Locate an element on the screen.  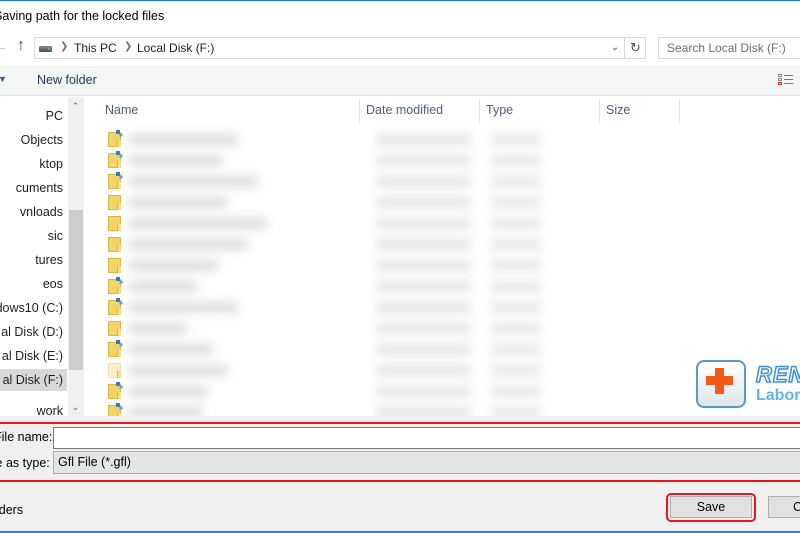
sidebar-item-videos: eos is located at coordinates (33, 284).